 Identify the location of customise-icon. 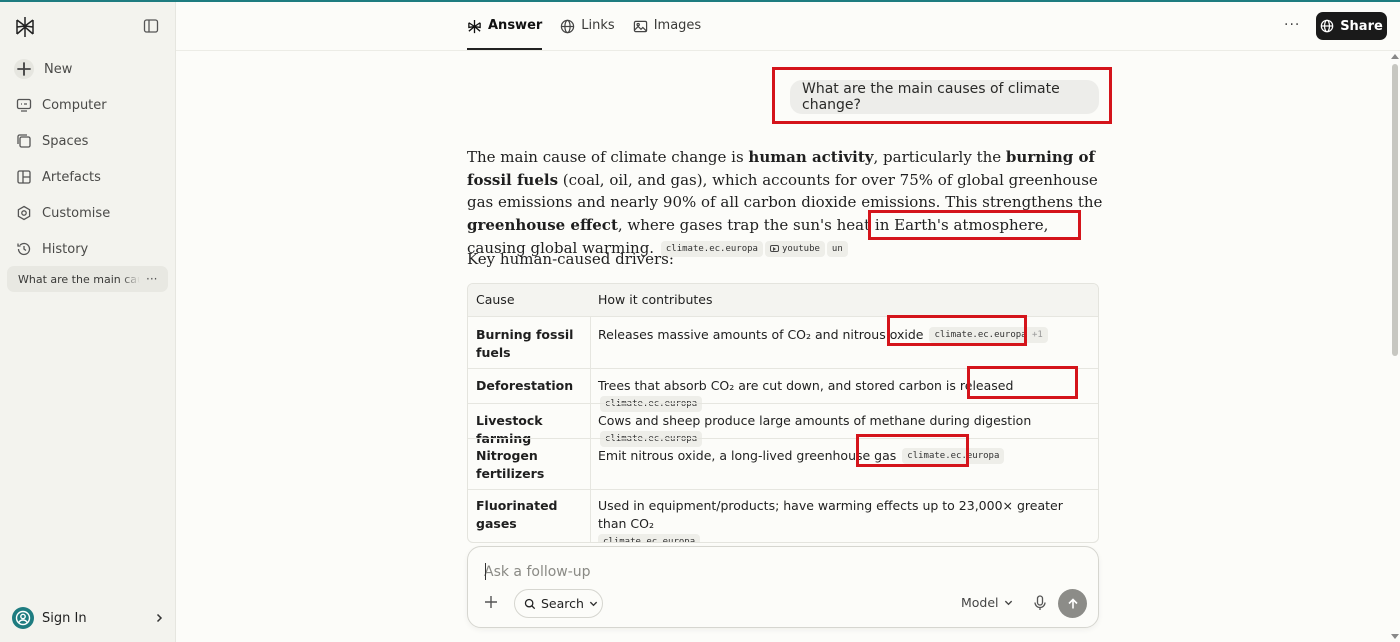
(24, 213).